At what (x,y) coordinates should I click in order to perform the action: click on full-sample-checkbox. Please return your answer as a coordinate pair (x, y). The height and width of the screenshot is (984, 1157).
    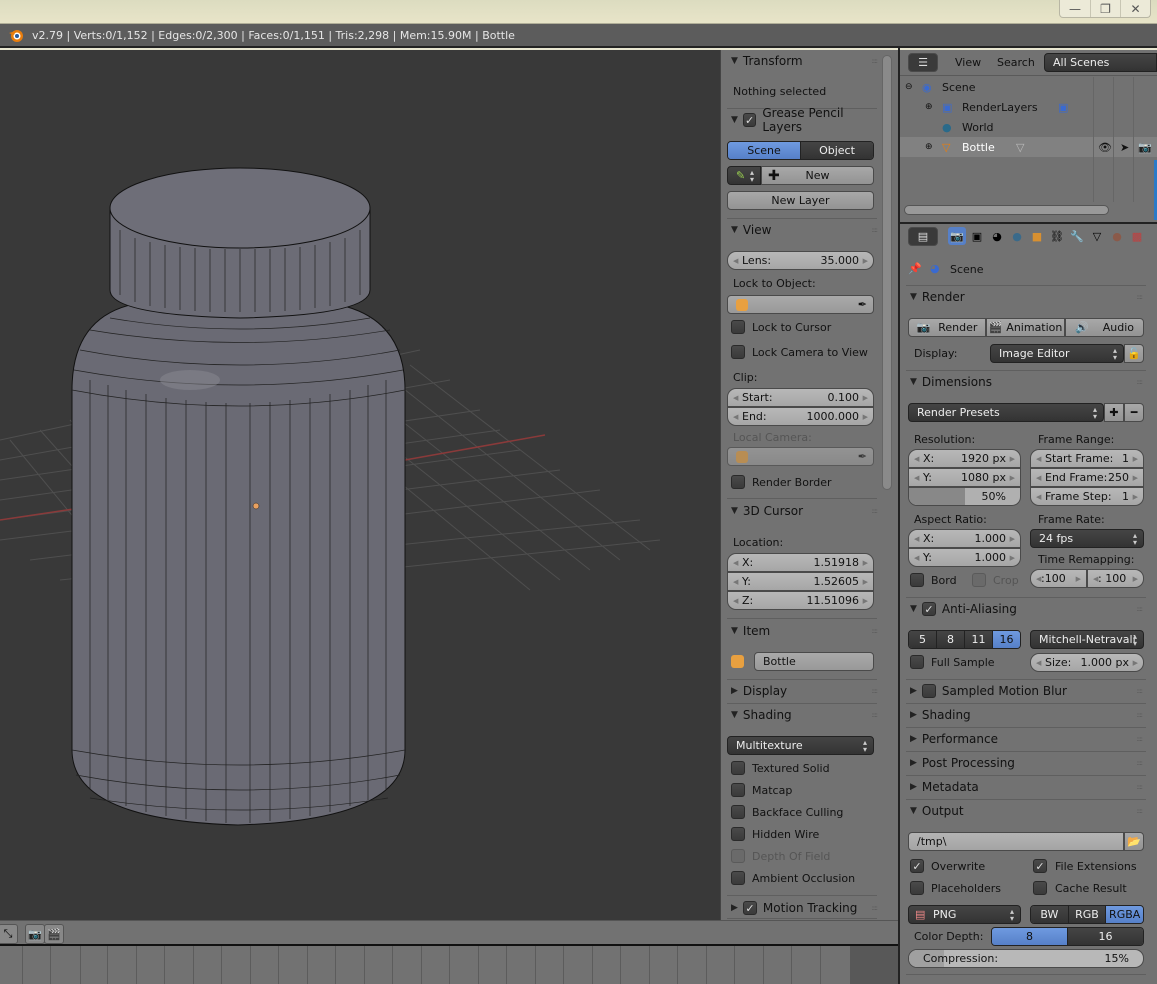
    Looking at the image, I should click on (917, 662).